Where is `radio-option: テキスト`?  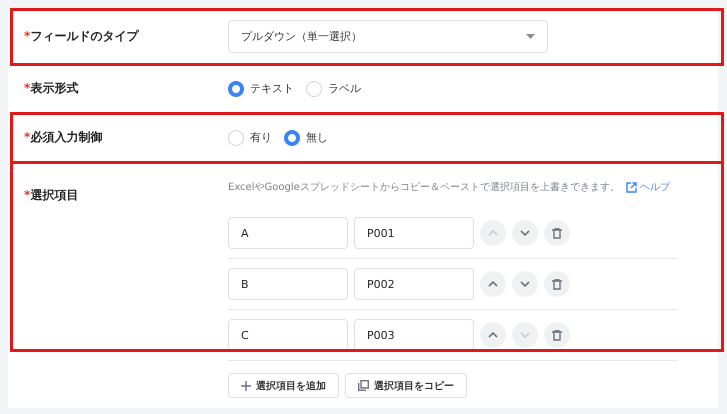 radio-option: テキスト is located at coordinates (261, 88).